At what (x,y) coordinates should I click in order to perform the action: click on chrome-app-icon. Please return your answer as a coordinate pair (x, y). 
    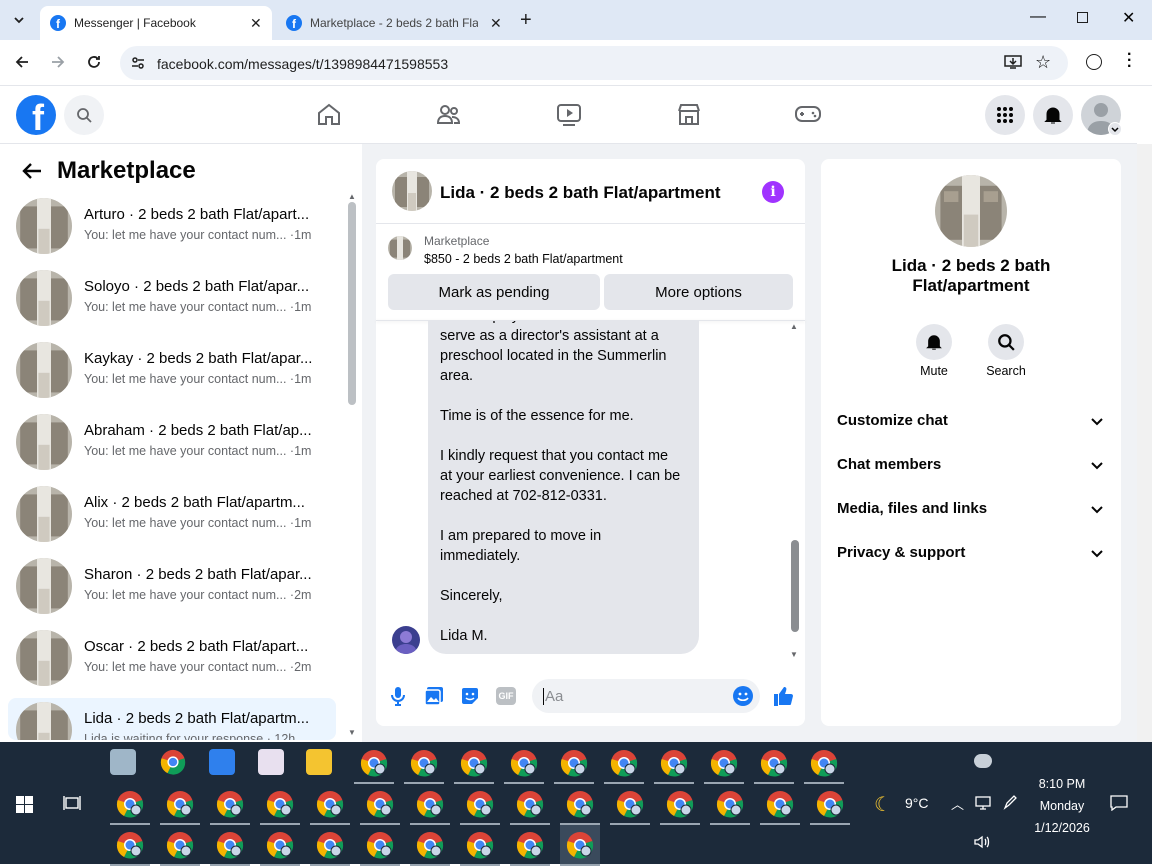
    Looking at the image, I should click on (173, 762).